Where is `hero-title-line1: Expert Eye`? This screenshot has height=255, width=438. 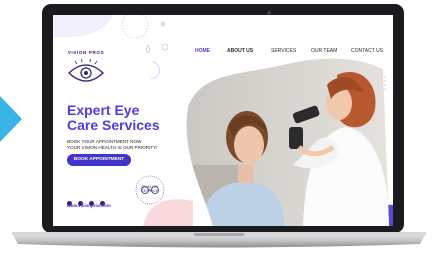
hero-title-line1: Expert Eye is located at coordinates (103, 110).